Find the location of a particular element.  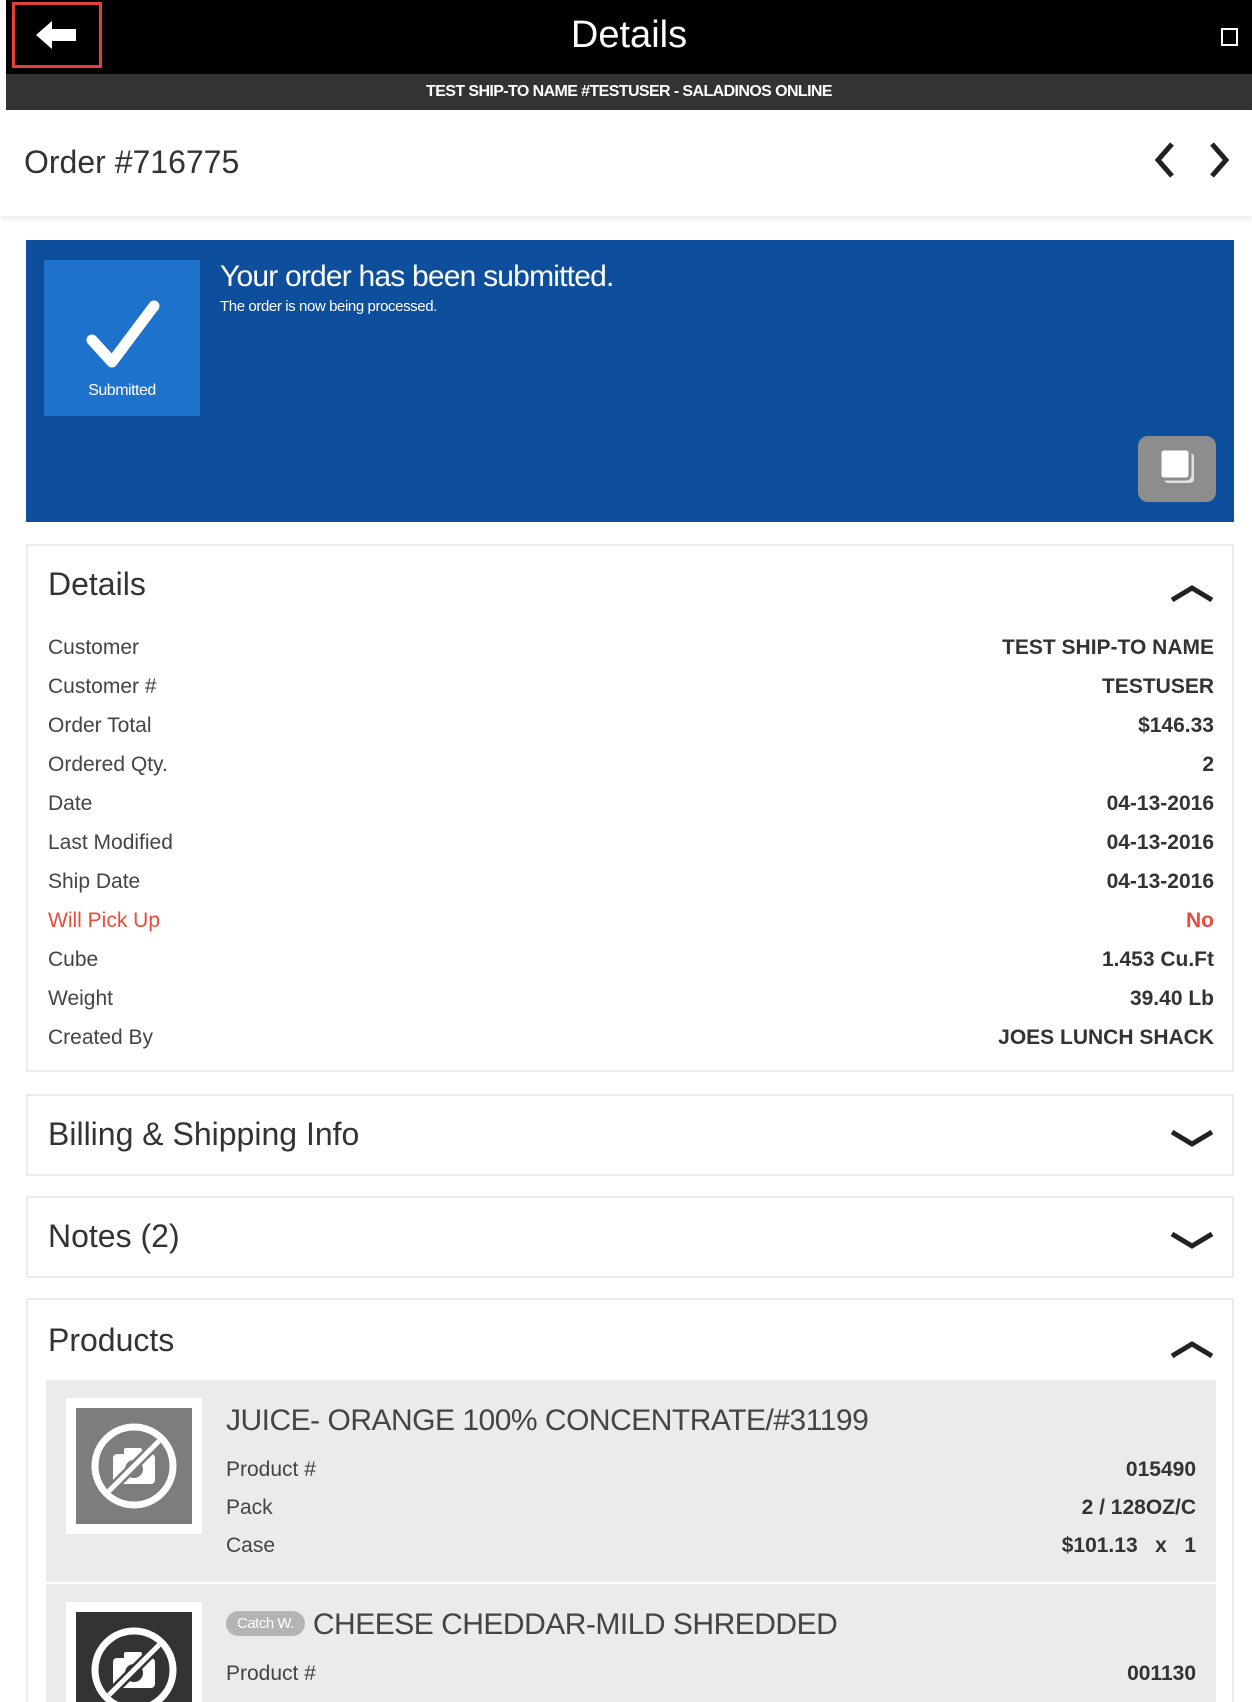

detail-label: Last Modified is located at coordinates (110, 842).